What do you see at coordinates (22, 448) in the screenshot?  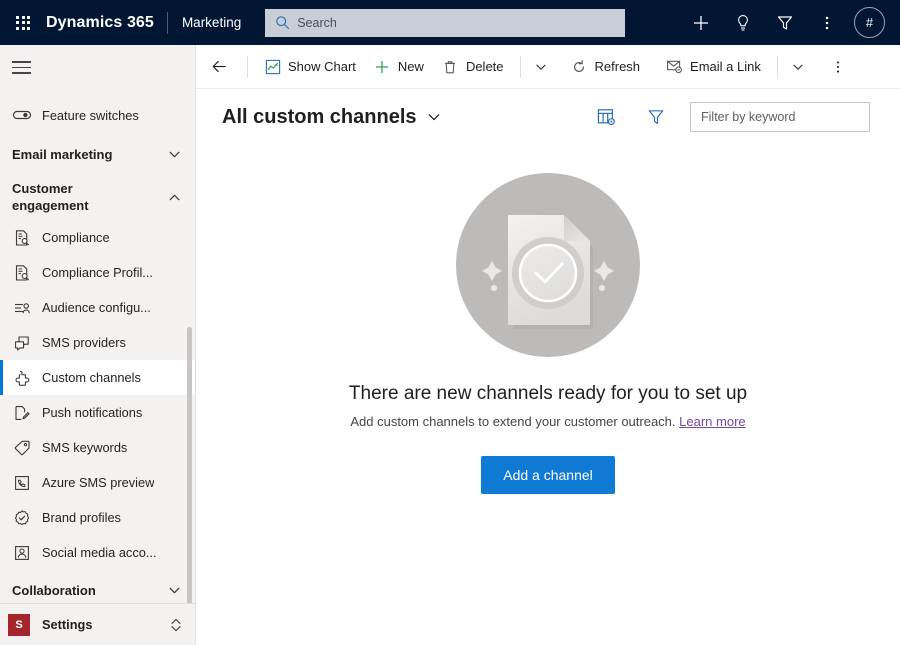 I see `tag-icon` at bounding box center [22, 448].